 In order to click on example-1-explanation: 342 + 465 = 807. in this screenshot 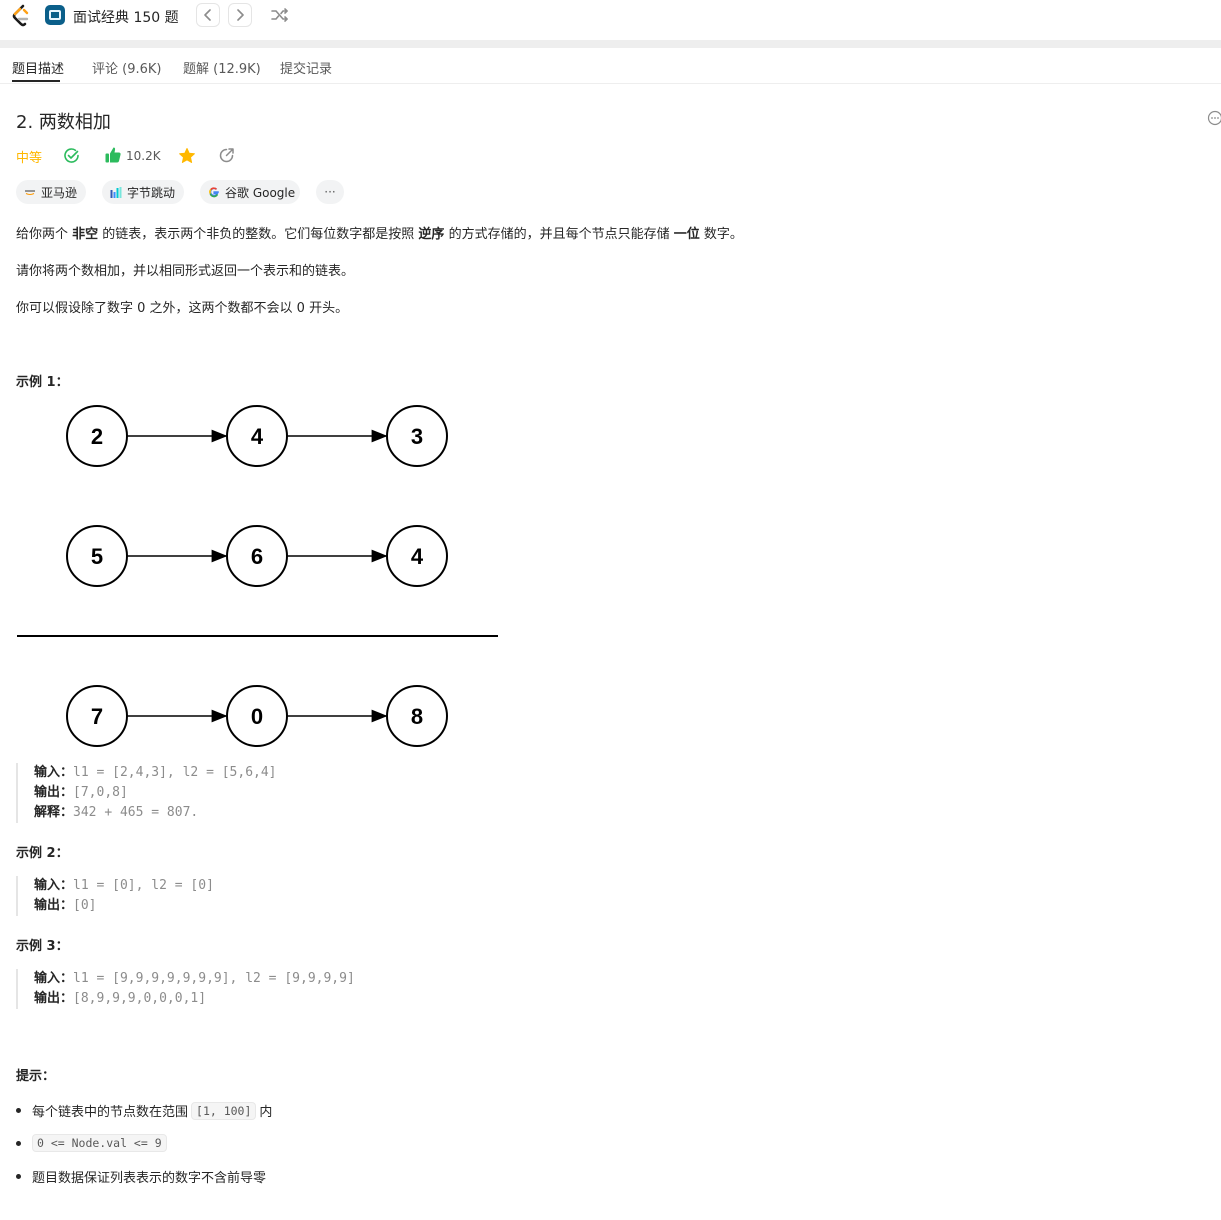, I will do `click(136, 812)`.